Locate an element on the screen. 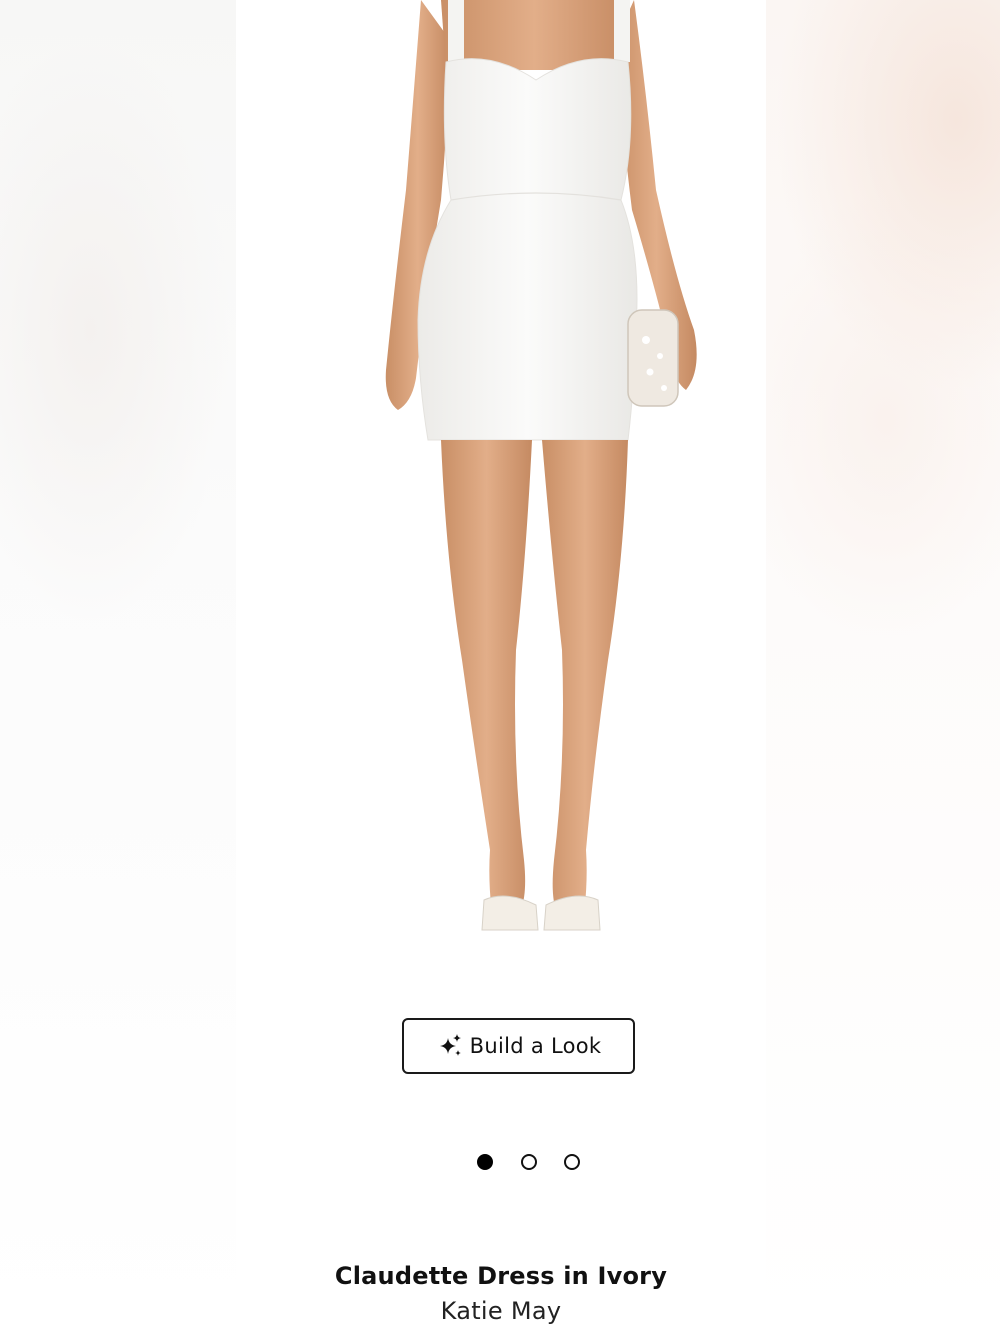 This screenshot has width=1000, height=1333. build-a-look-label: Build a Look is located at coordinates (535, 1046).